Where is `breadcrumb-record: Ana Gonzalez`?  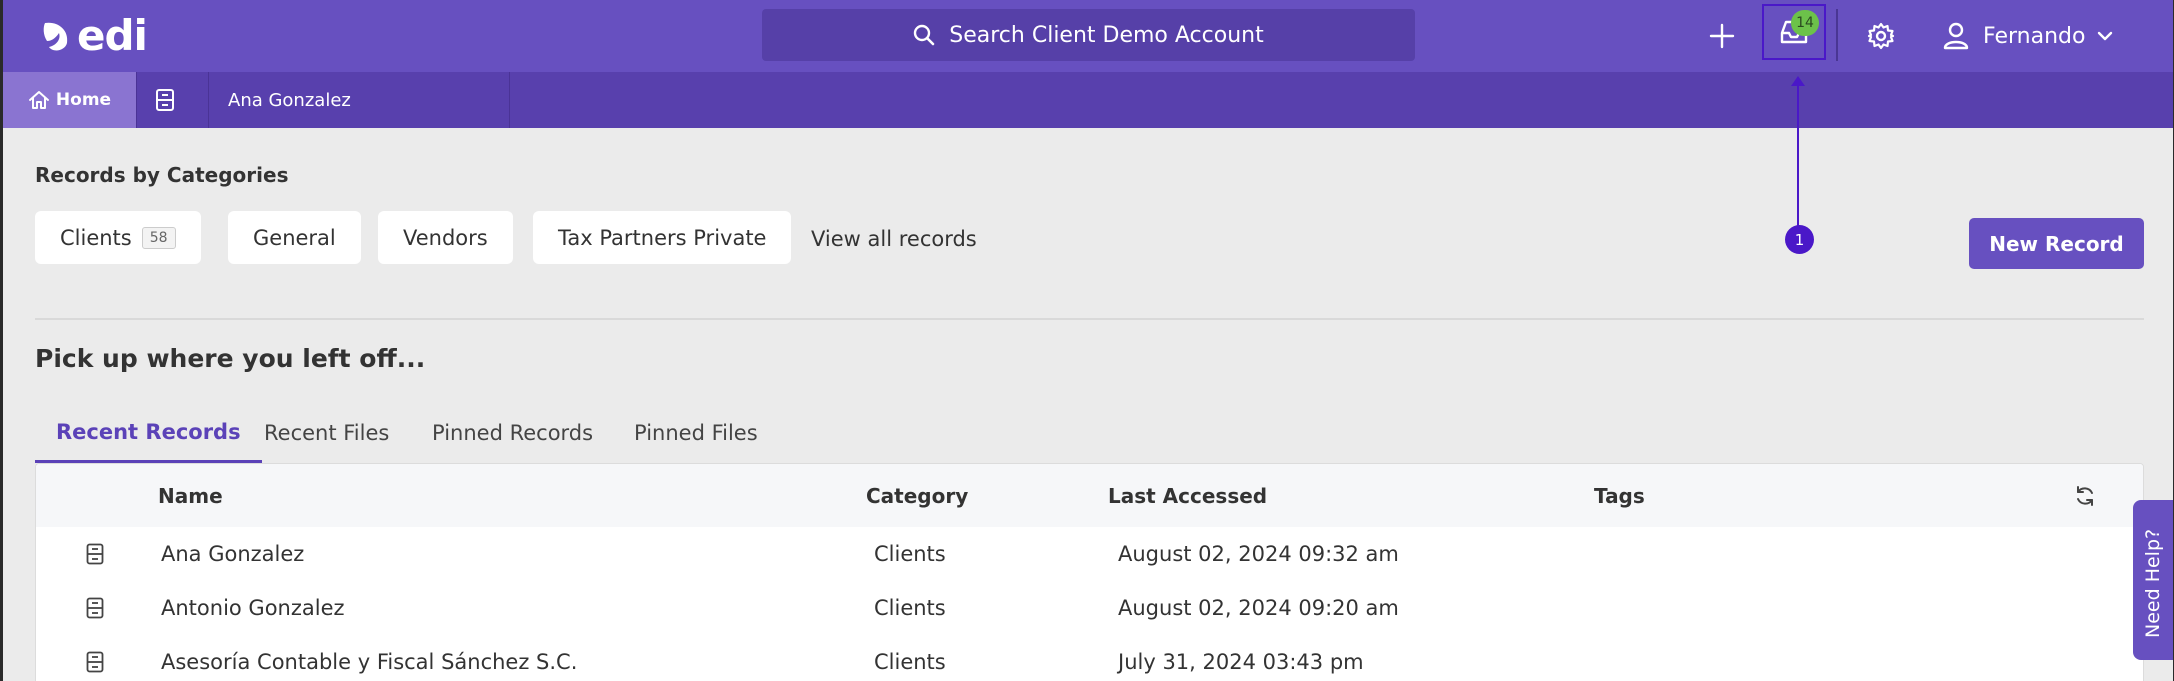
breadcrumb-record: Ana Gonzalez is located at coordinates (289, 100).